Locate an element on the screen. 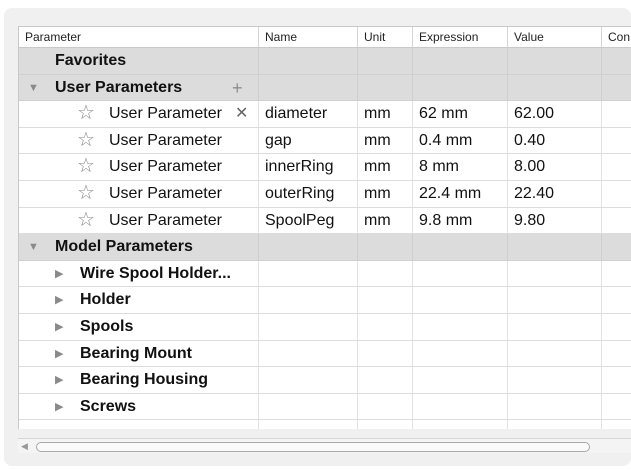  value-cell: 9.80 is located at coordinates (555, 220).